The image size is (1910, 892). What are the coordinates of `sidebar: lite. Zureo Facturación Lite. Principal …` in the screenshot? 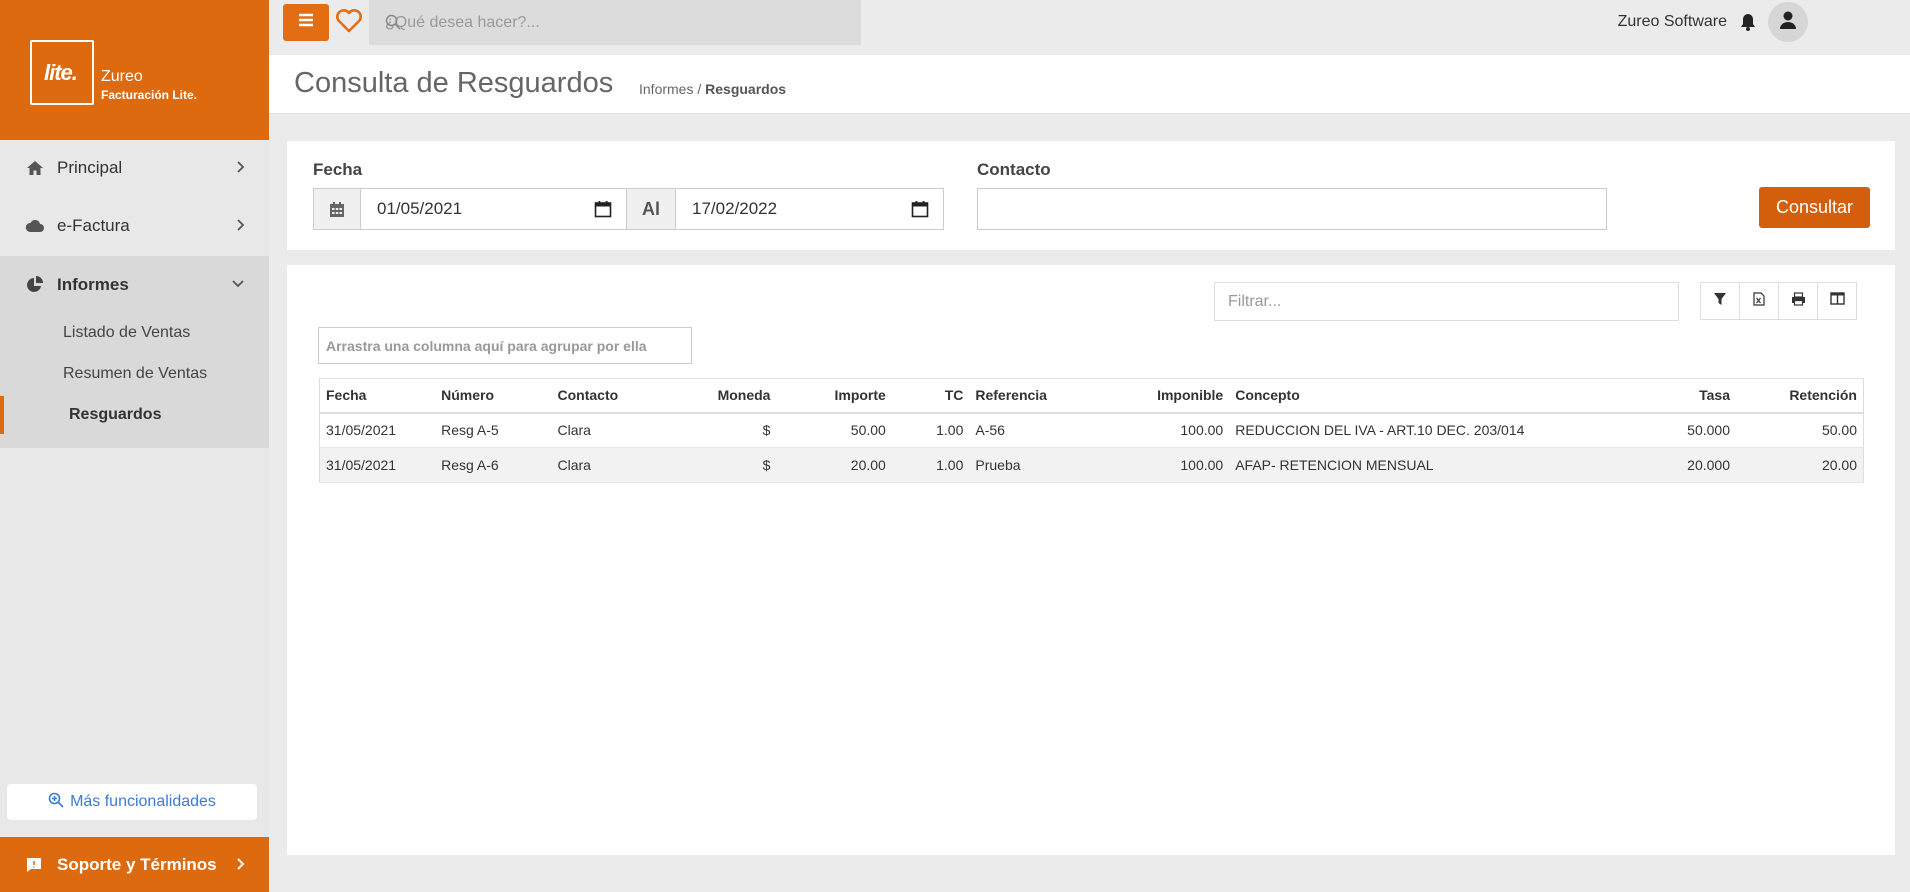 It's located at (134, 446).